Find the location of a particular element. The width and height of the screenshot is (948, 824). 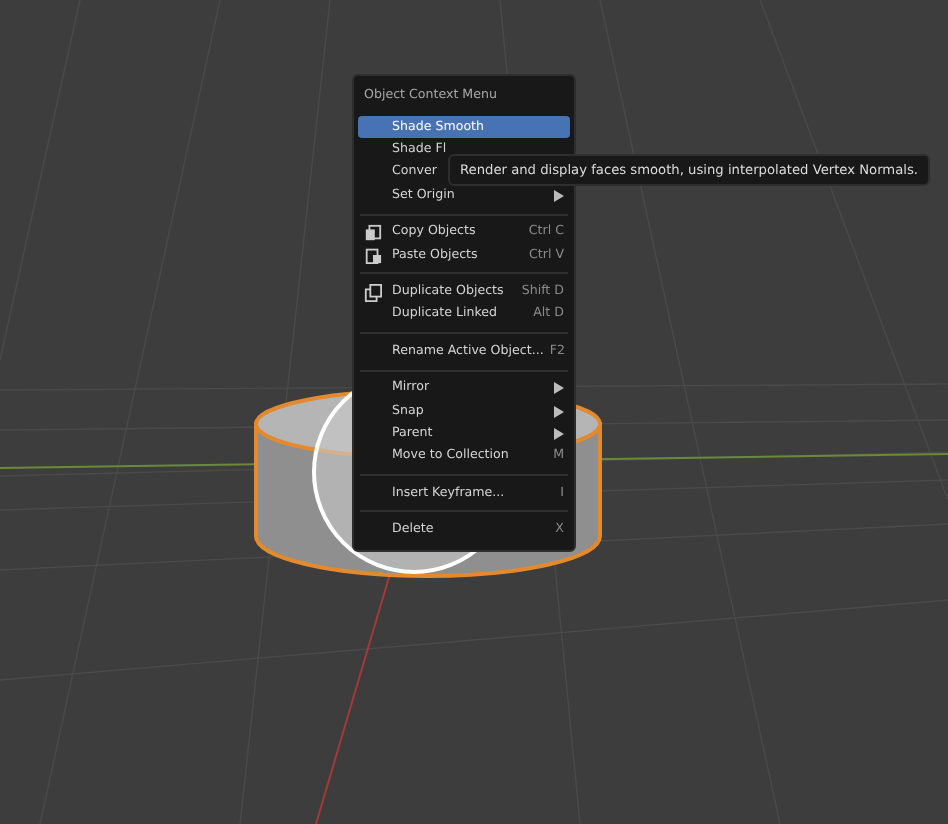

clipboard-icon is located at coordinates (373, 255).